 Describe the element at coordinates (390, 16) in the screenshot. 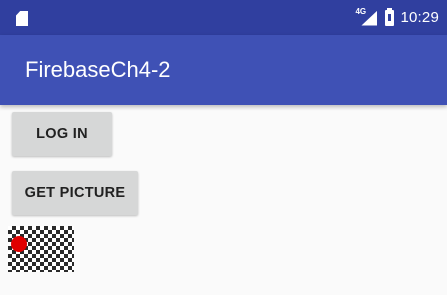

I see `battery-icon` at that location.